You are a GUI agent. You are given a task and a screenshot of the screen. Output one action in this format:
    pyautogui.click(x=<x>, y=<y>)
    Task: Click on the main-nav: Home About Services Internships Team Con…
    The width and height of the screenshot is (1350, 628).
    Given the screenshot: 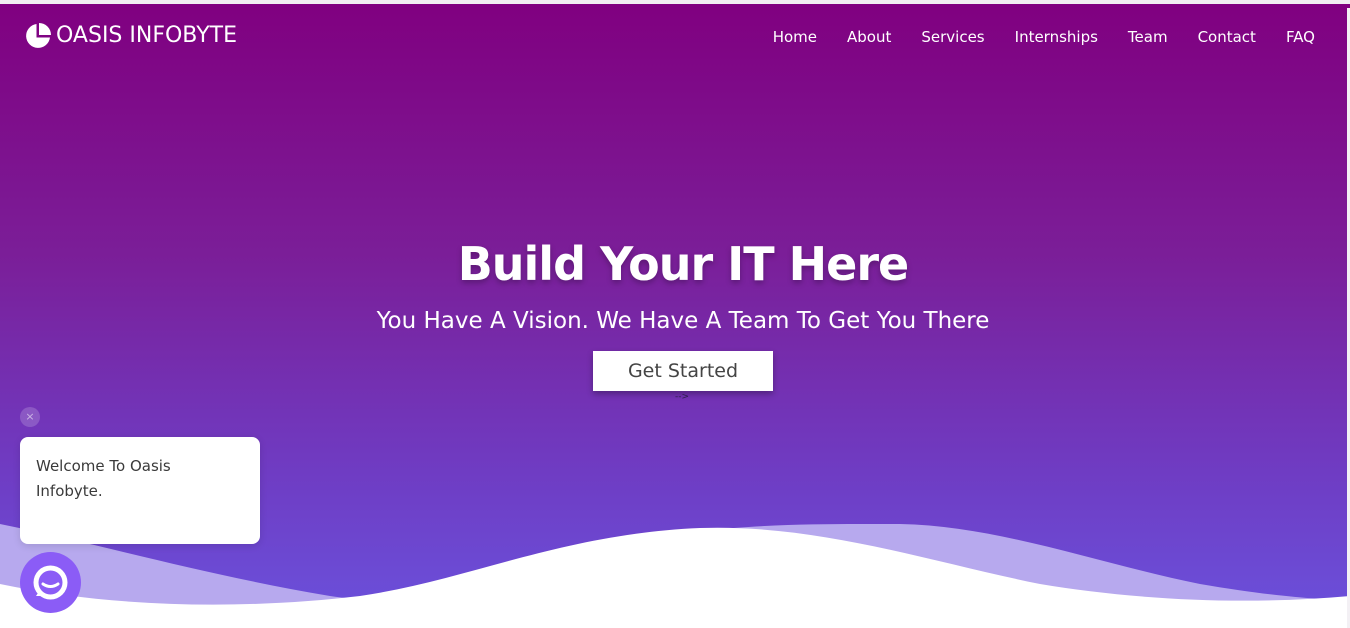 What is the action you would take?
    pyautogui.click(x=1029, y=37)
    